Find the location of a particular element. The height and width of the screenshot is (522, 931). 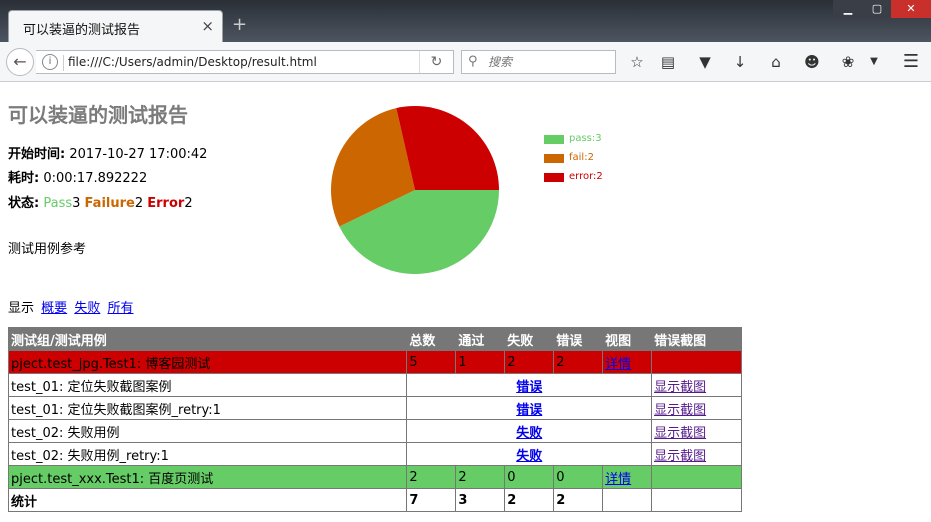

filter-all-link: 所有 is located at coordinates (120, 308).